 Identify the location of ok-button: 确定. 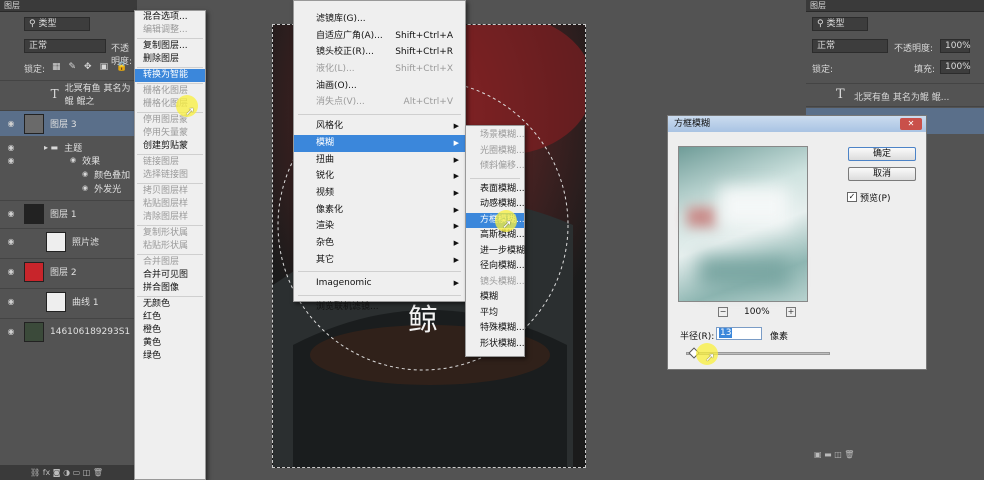
(882, 154).